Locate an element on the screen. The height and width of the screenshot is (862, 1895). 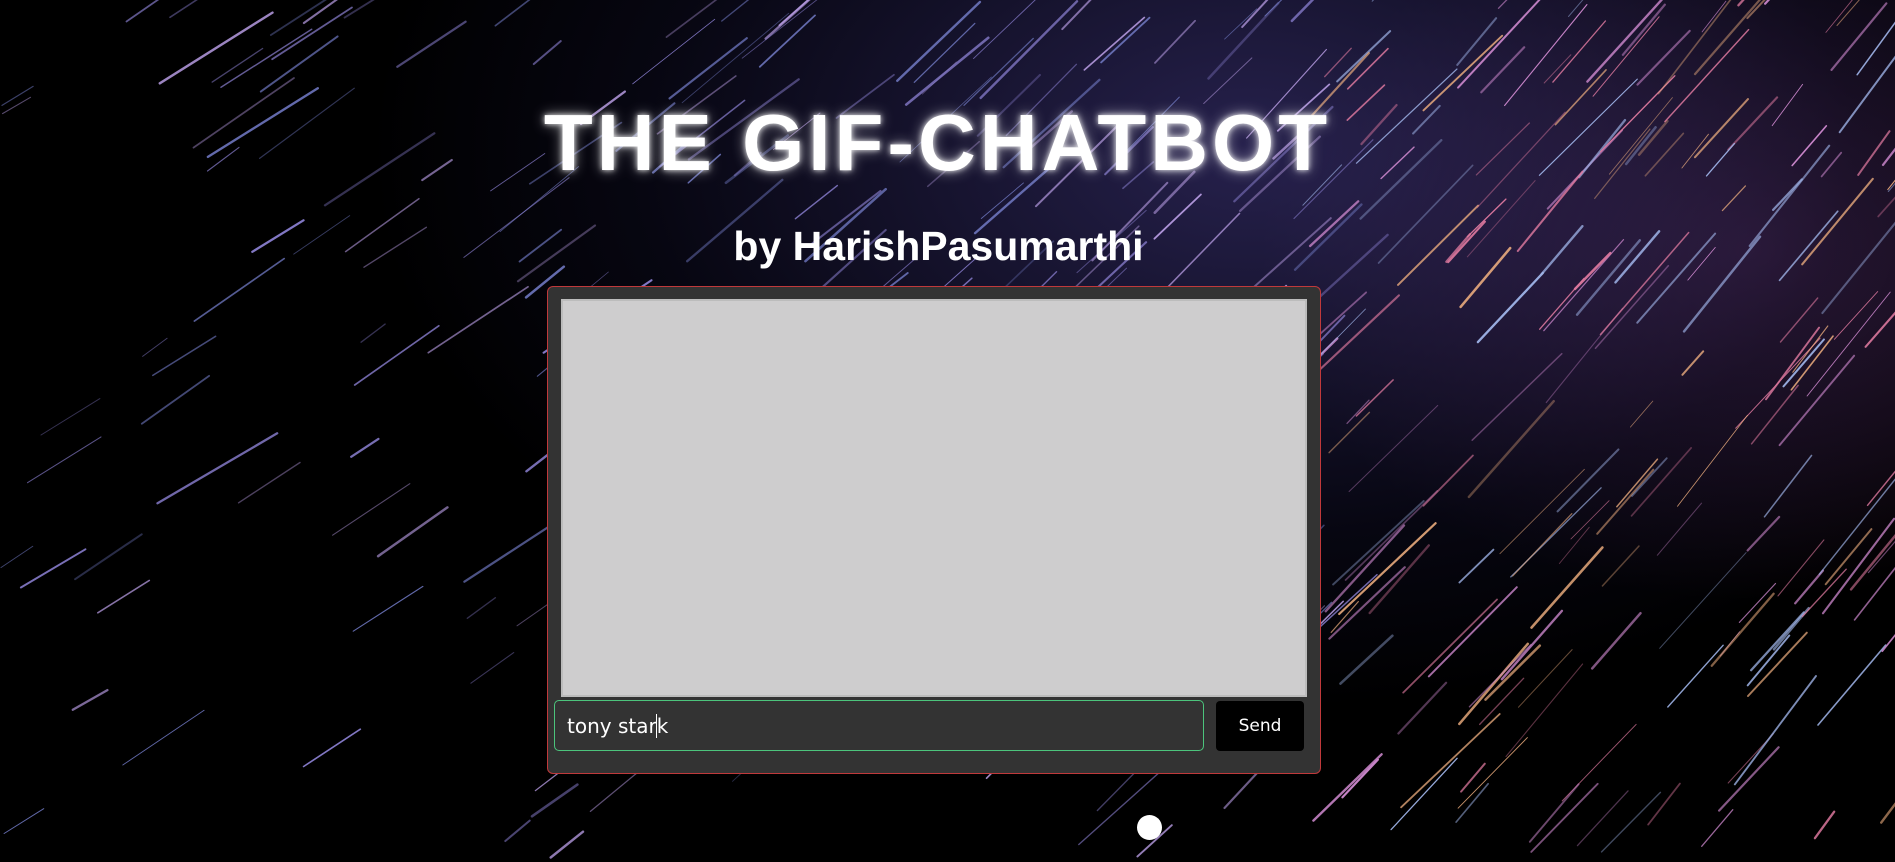
message-input is located at coordinates (879, 725).